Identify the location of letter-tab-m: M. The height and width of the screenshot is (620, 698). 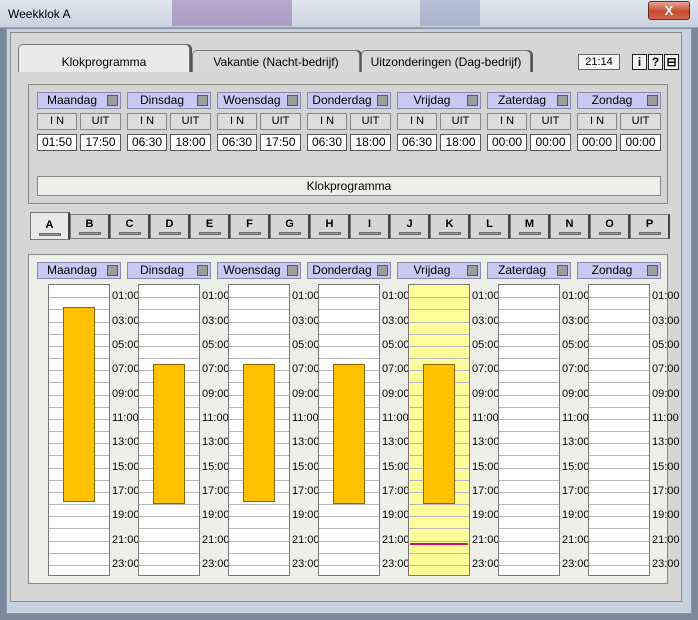
(530, 226).